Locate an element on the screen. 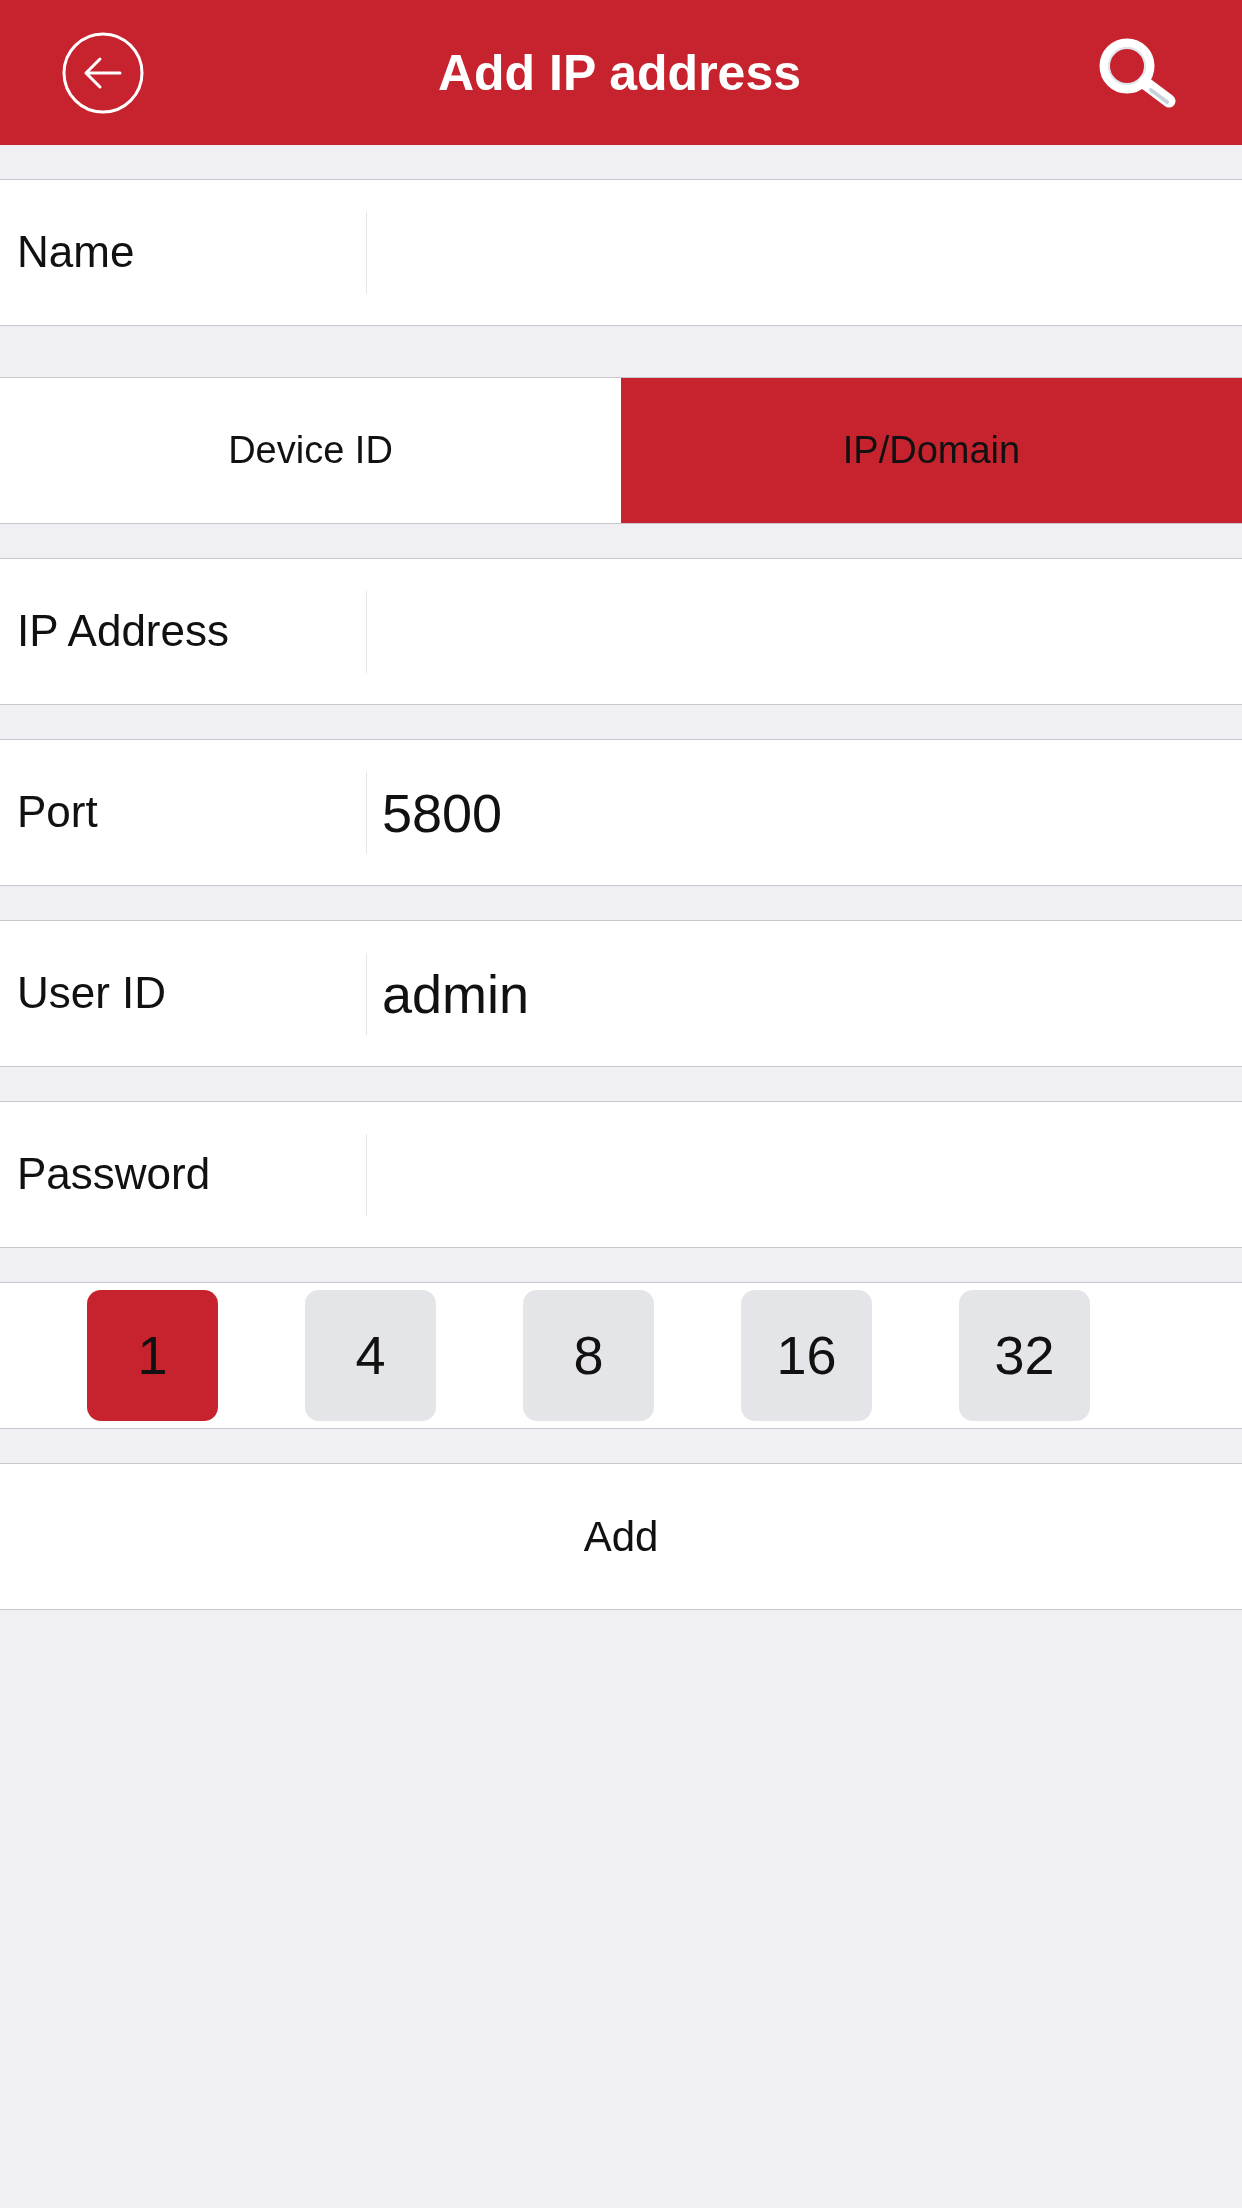  field-label: IP Address is located at coordinates (183, 631).